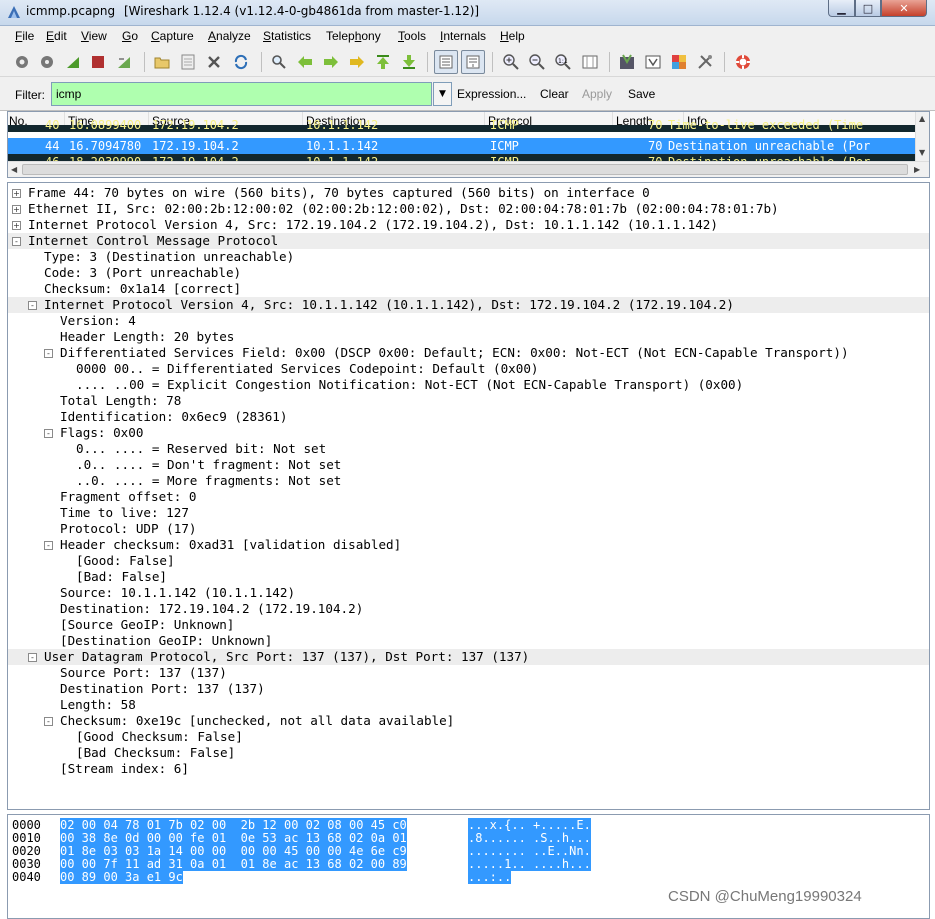 Image resolution: width=935 pixels, height=919 pixels. Describe the element at coordinates (868, 8) in the screenshot. I see `maximize-button: □` at that location.